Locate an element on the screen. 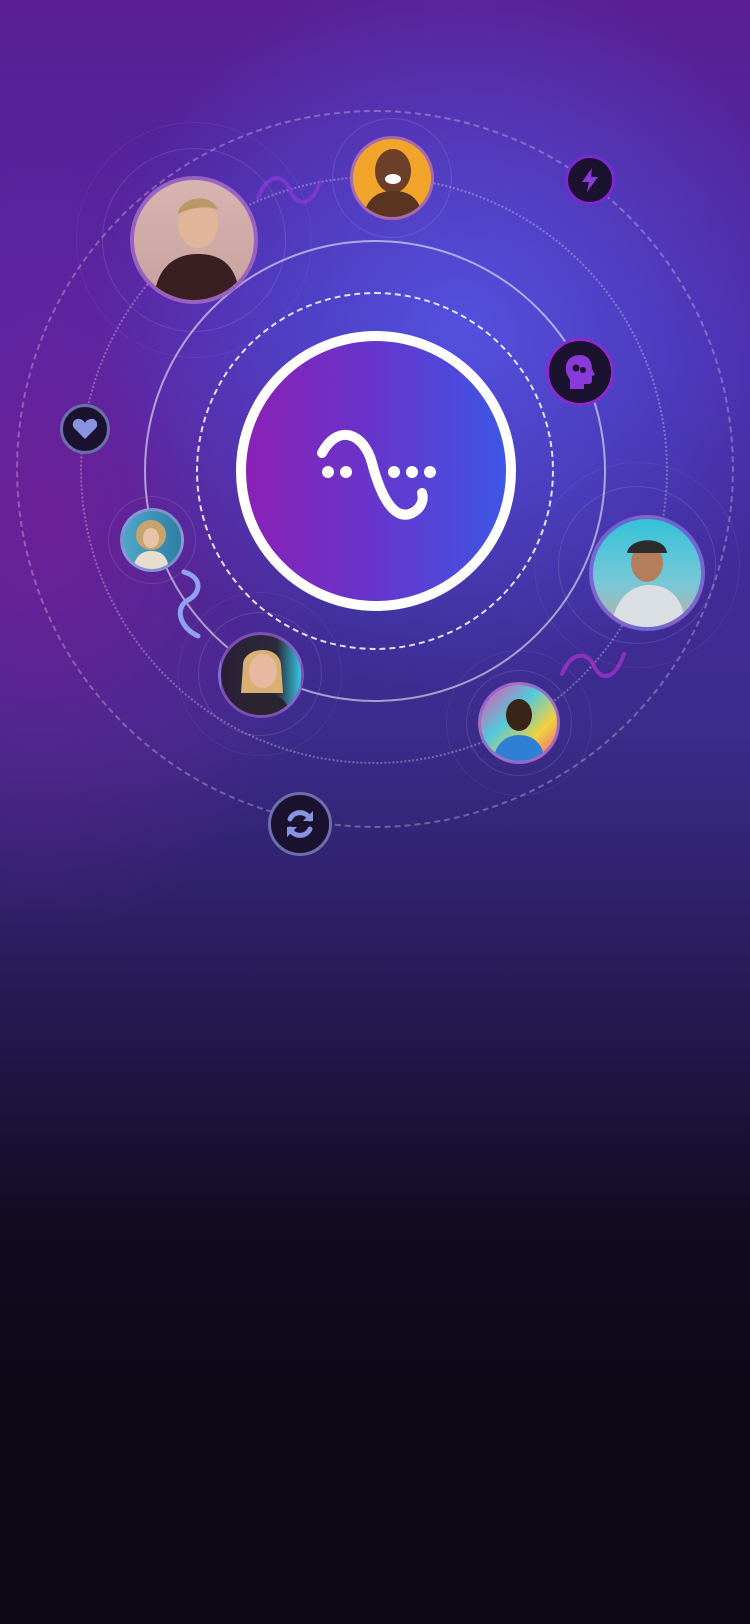 Image resolution: width=750 pixels, height=1624 pixels. center-logo is located at coordinates (376, 471).